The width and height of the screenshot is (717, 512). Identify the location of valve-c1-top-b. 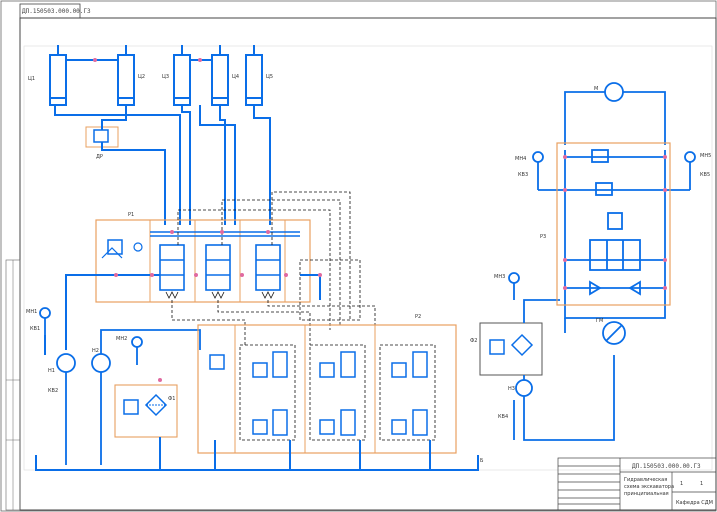
(280, 364).